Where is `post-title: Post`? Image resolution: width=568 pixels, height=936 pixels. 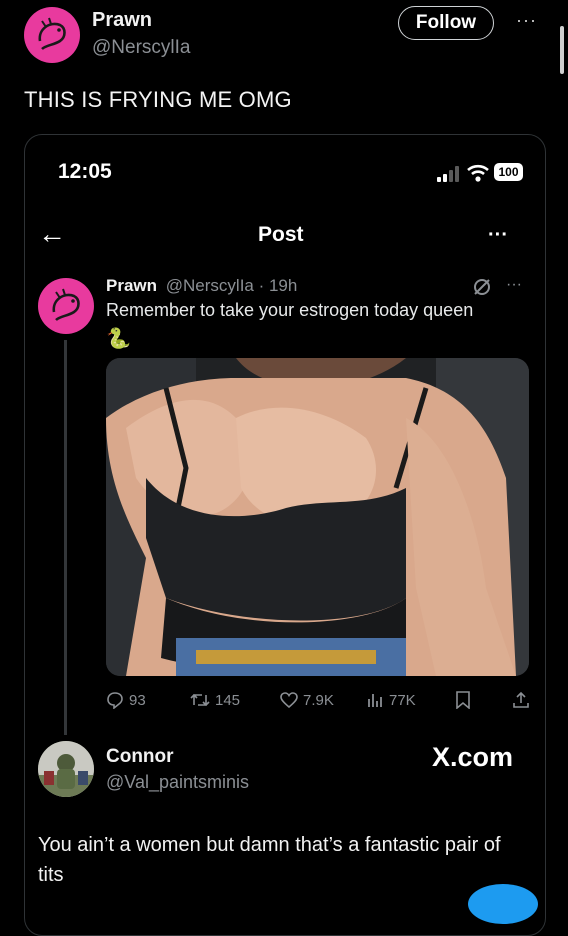
post-title: Post is located at coordinates (281, 234).